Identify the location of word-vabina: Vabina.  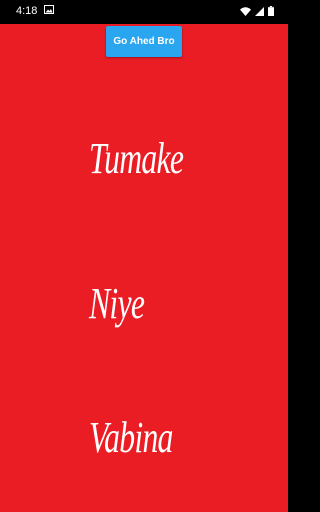
(131, 437).